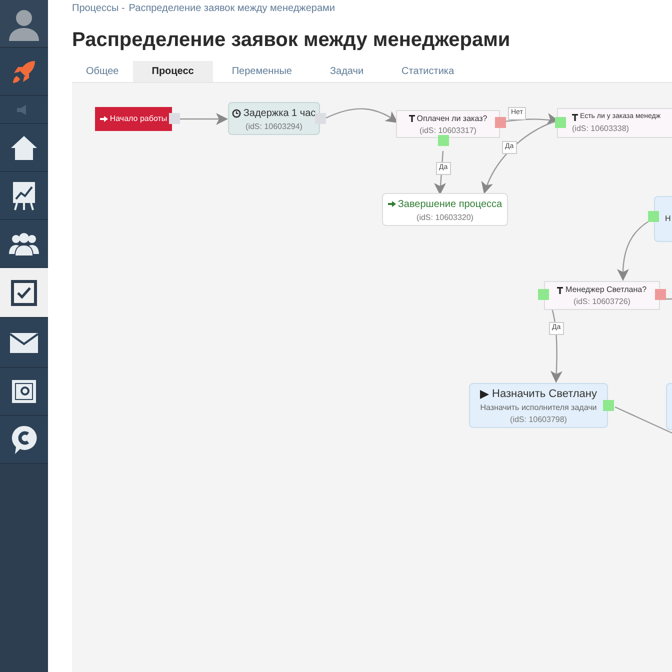 The height and width of the screenshot is (672, 672). Describe the element at coordinates (452, 118) in the screenshot. I see `node-title: Оплачен ли заказ?` at that location.